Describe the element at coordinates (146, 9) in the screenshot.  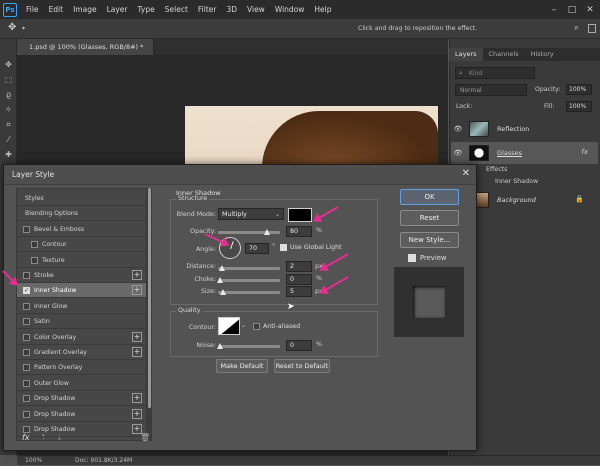
I see `menu-type: Type` at that location.